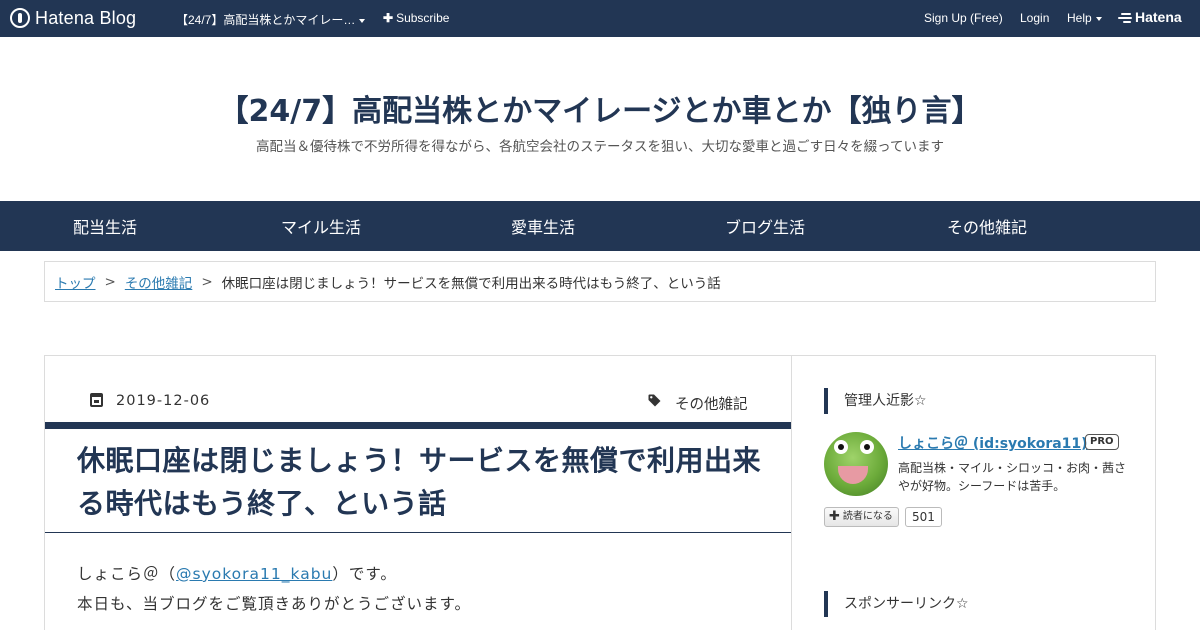 The image size is (1200, 630). I want to click on body-text: ）です。, so click(364, 574).